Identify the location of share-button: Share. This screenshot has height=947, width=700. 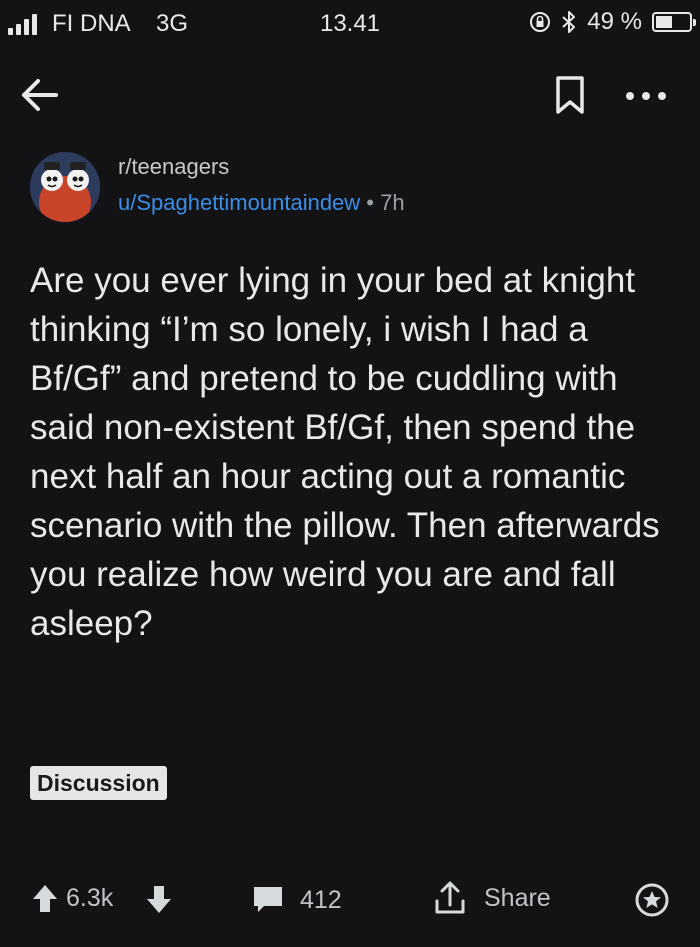
(491, 898).